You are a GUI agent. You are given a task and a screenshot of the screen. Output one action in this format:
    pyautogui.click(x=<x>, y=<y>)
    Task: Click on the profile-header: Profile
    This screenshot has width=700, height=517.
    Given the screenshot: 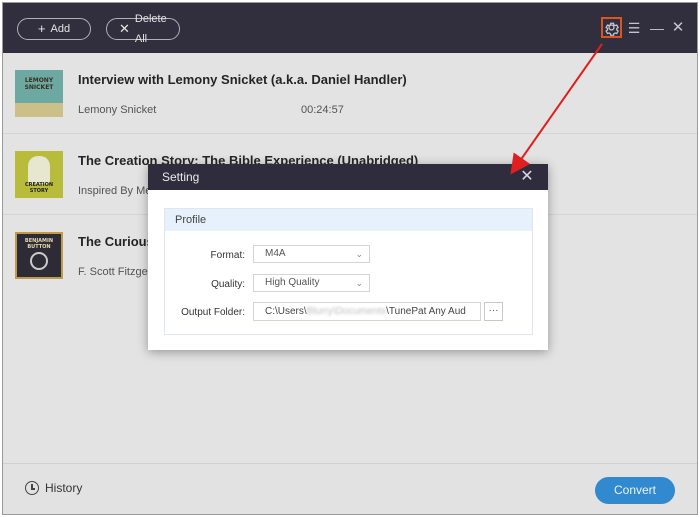 What is the action you would take?
    pyautogui.click(x=348, y=220)
    